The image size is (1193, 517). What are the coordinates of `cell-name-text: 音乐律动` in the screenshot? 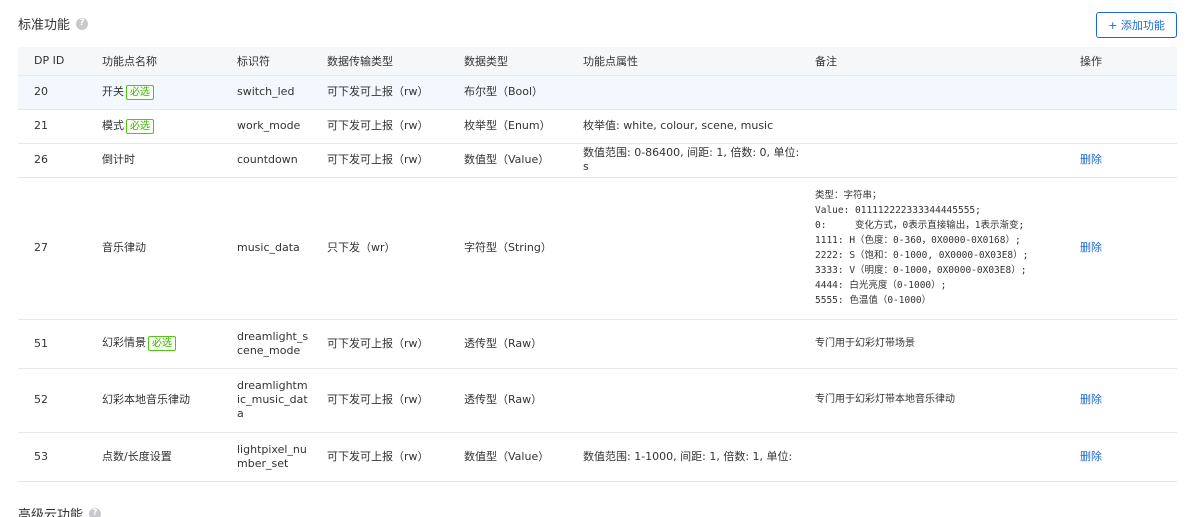 It's located at (124, 247).